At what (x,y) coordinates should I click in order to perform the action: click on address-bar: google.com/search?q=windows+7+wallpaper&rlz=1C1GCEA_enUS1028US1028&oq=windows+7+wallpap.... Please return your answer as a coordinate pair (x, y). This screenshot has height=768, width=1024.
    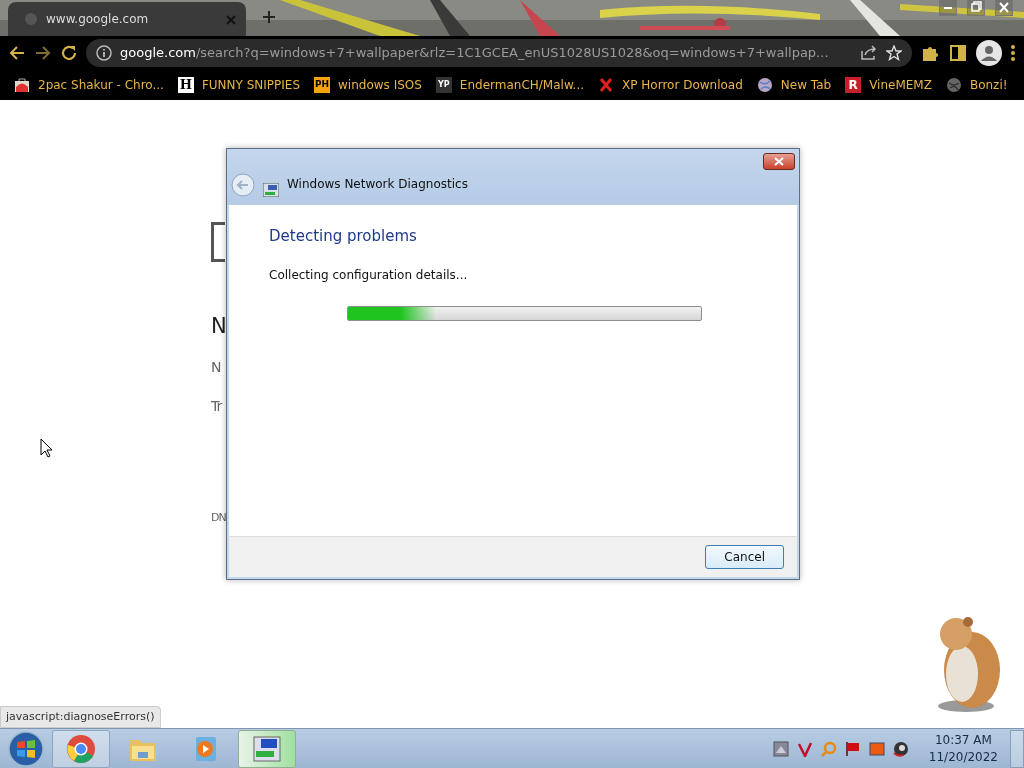
    Looking at the image, I should click on (499, 53).